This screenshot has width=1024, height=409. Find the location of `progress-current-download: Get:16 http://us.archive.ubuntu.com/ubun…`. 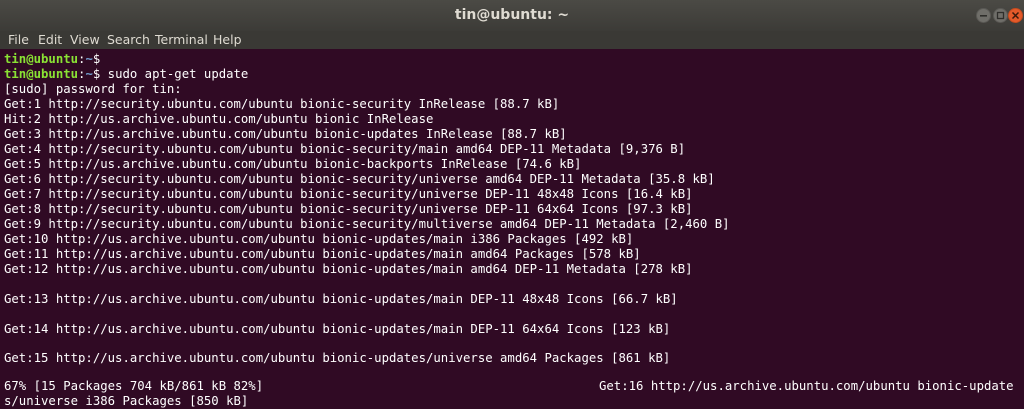

progress-current-download: Get:16 http://us.archive.ubuntu.com/ubun… is located at coordinates (806, 386).